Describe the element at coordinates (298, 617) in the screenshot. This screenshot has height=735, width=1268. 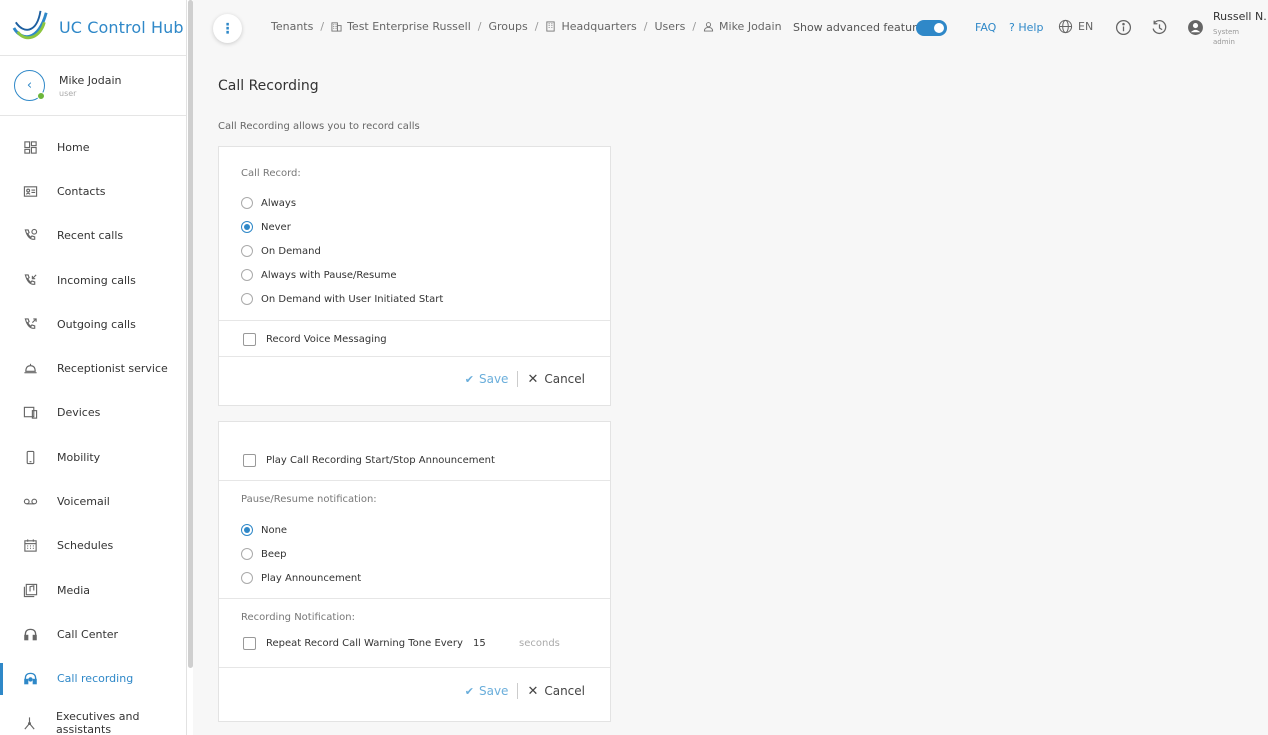
I see `recording-notification-label: Recording Notification:` at that location.